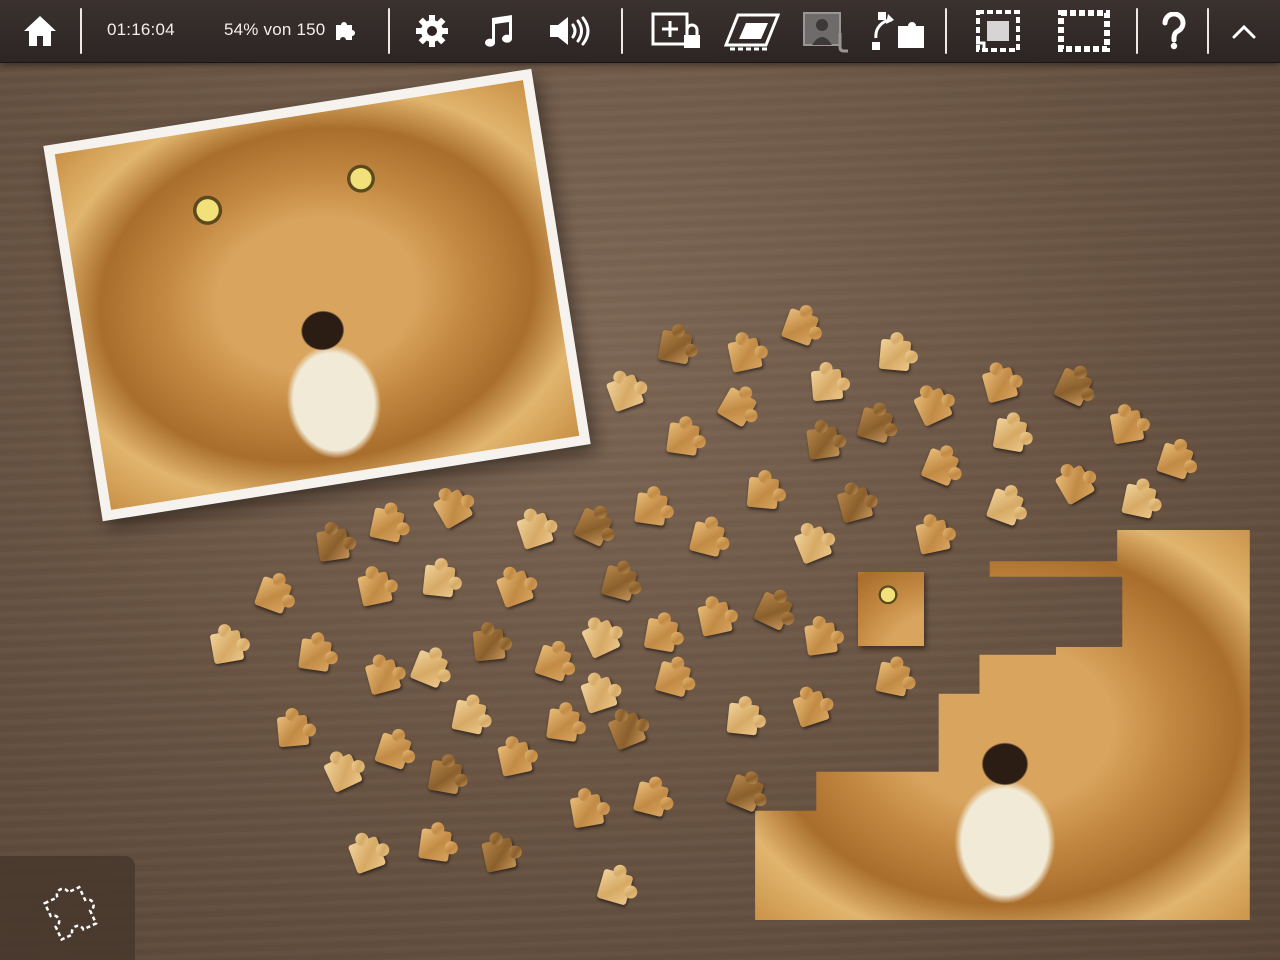  Describe the element at coordinates (640, 31) in the screenshot. I see `toolbar: 01:16:04 54% von 150` at that location.